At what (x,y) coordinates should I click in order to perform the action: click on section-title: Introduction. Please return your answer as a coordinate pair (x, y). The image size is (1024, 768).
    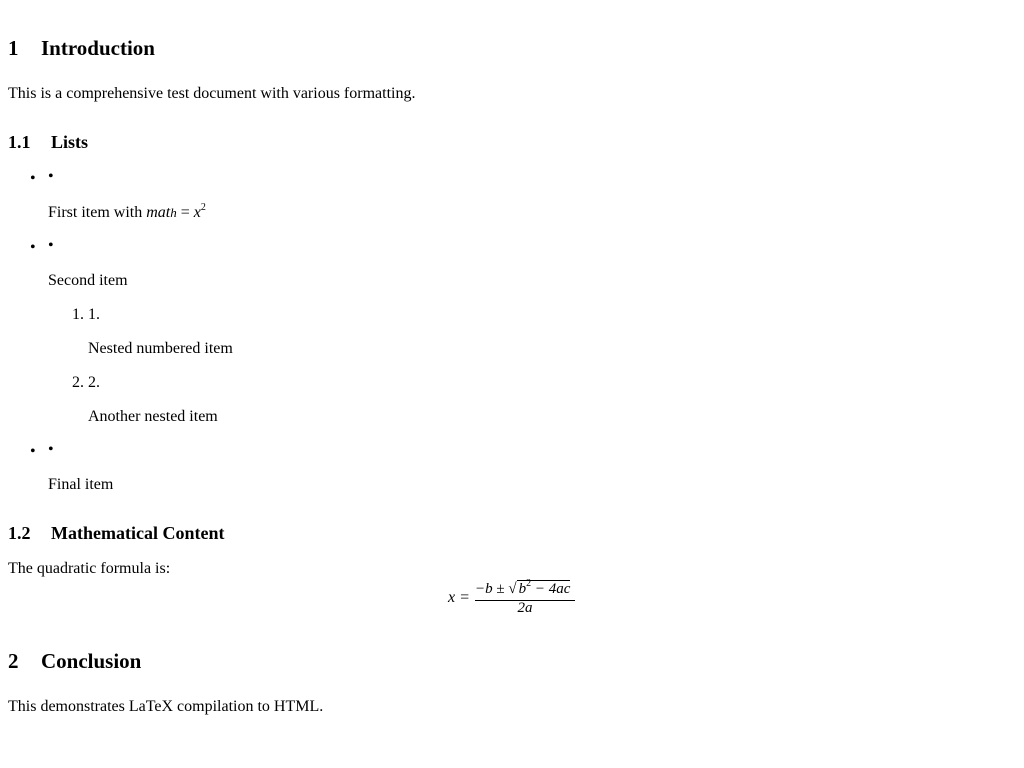
    Looking at the image, I should click on (98, 48).